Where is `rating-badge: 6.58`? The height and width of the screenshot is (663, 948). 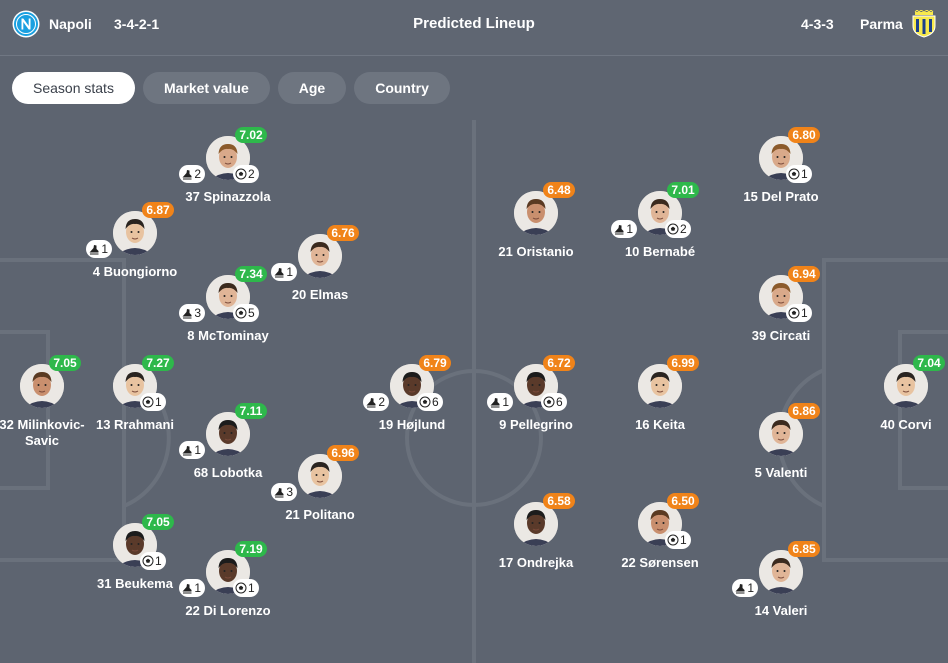
rating-badge: 6.58 is located at coordinates (559, 501).